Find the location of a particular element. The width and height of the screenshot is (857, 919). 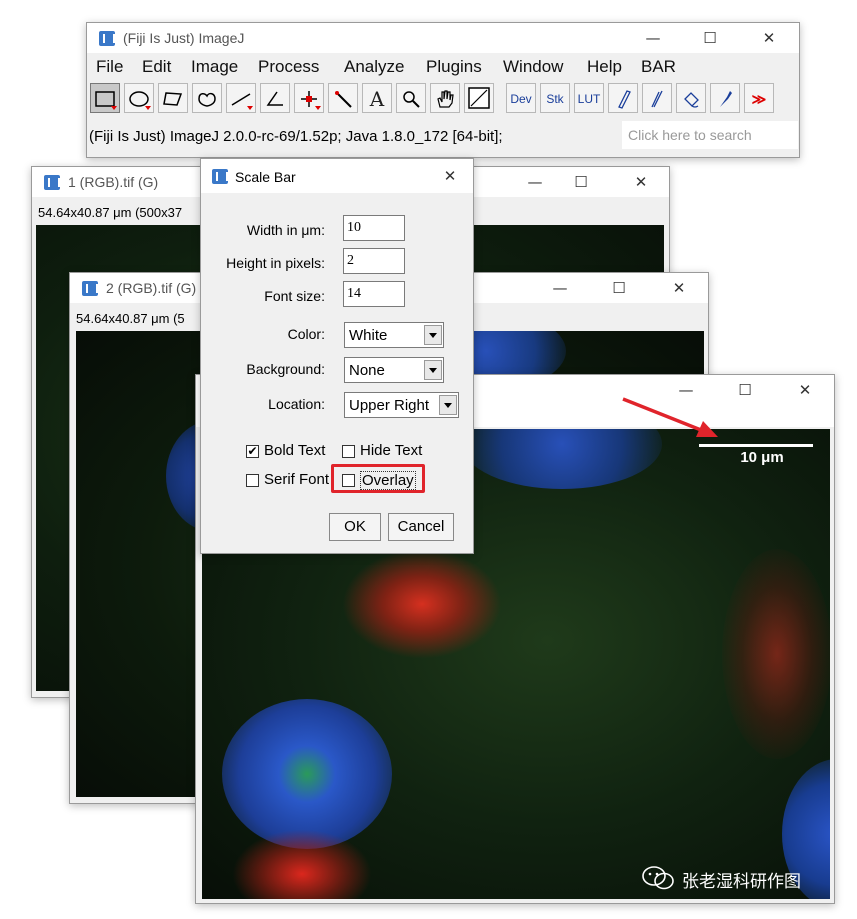

watermark-text: 张老湿科研作图 is located at coordinates (741, 882).